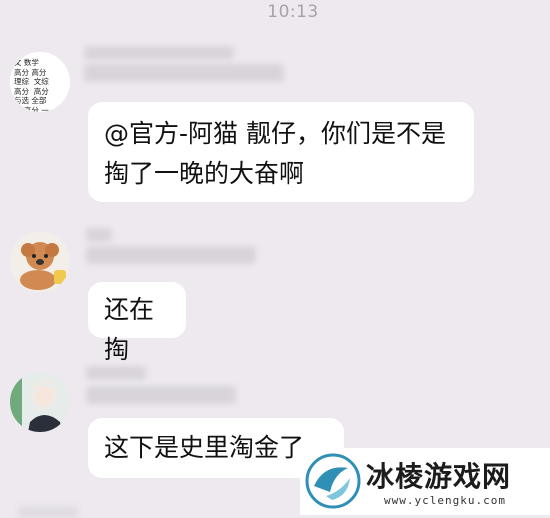 This screenshot has width=550, height=518. I want to click on watermark-title: 冰棱游戏网, so click(439, 476).